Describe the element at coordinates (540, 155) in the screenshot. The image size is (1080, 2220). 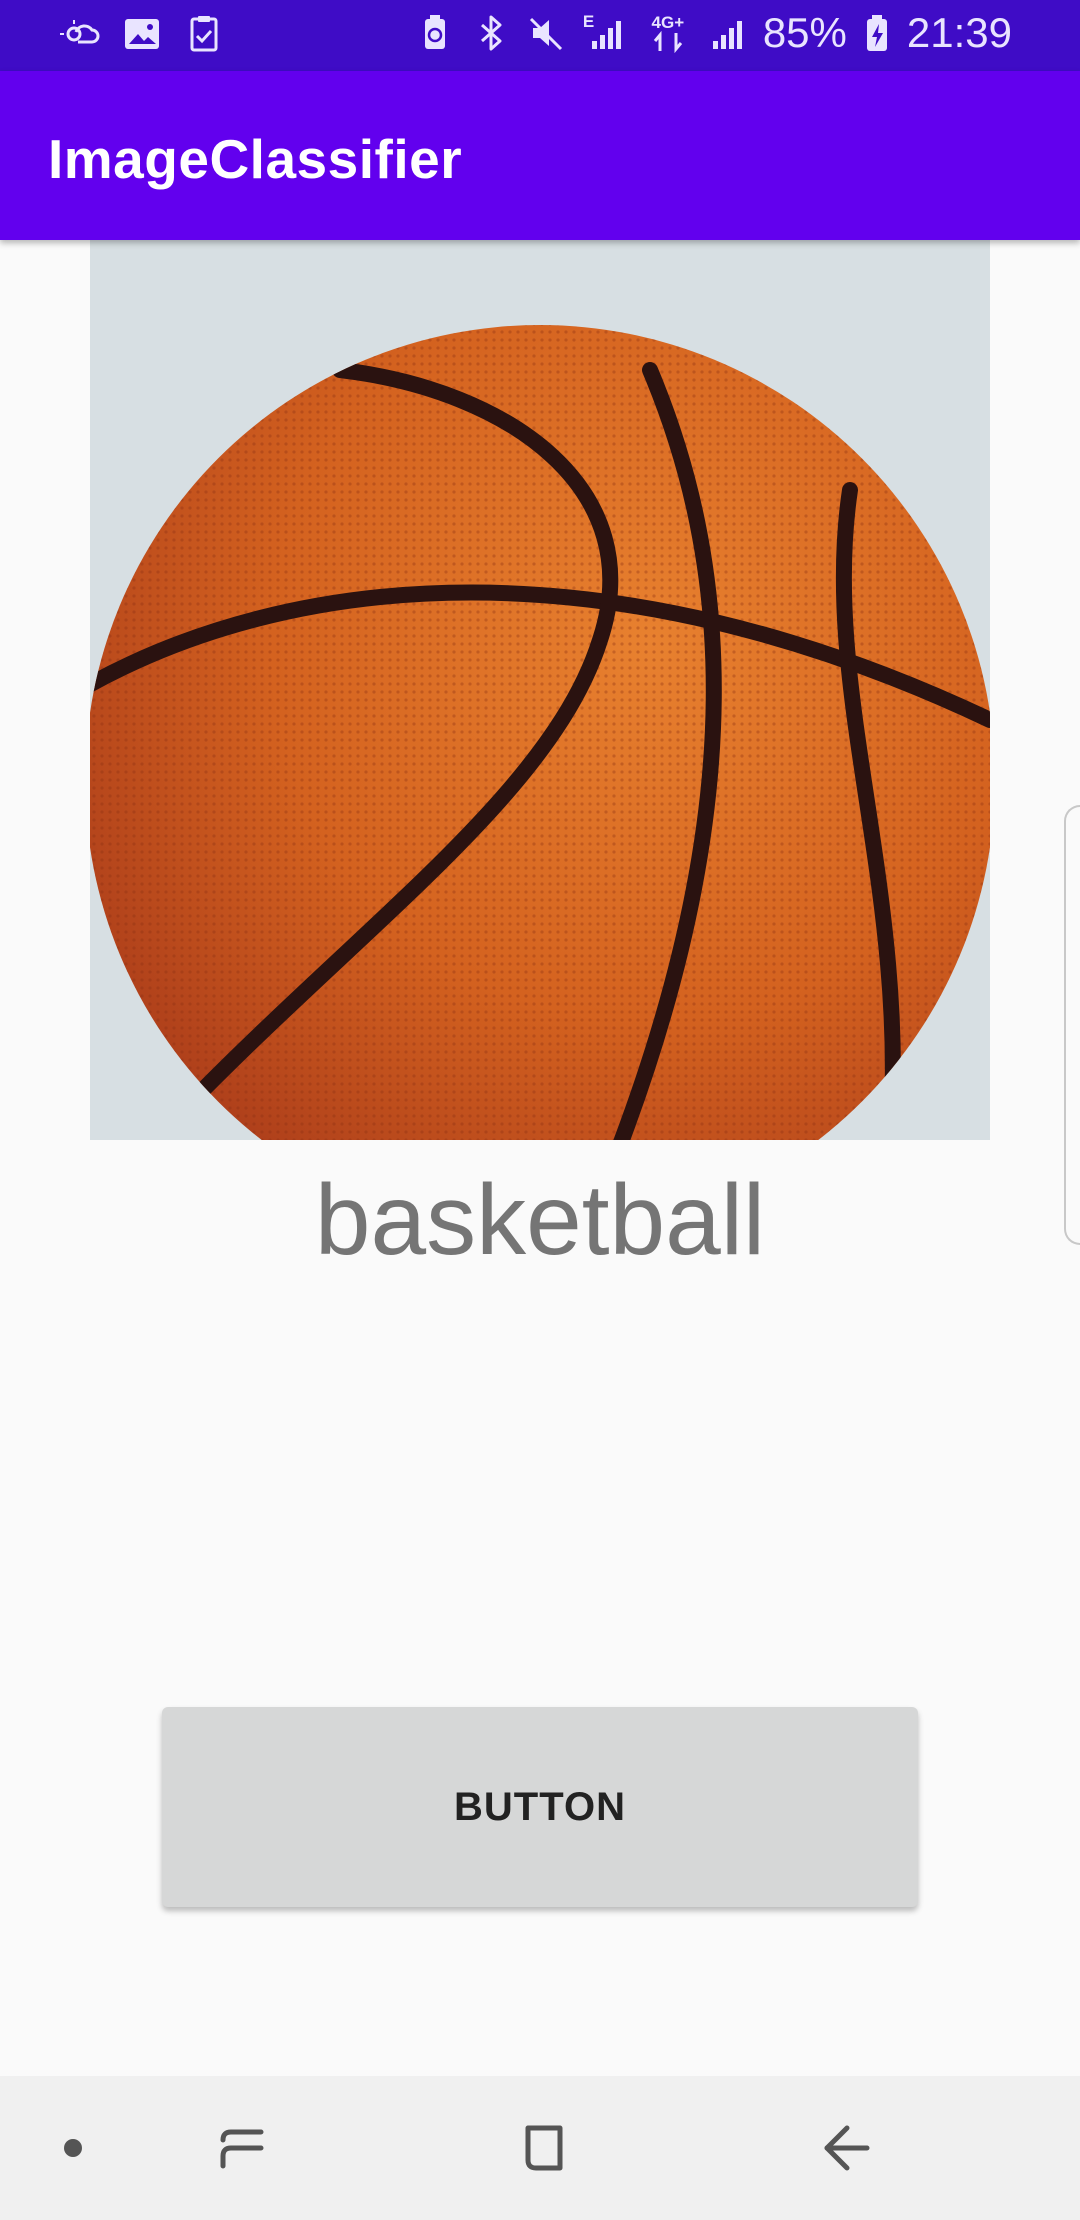
I see `app-bar: ImageClassifier` at that location.